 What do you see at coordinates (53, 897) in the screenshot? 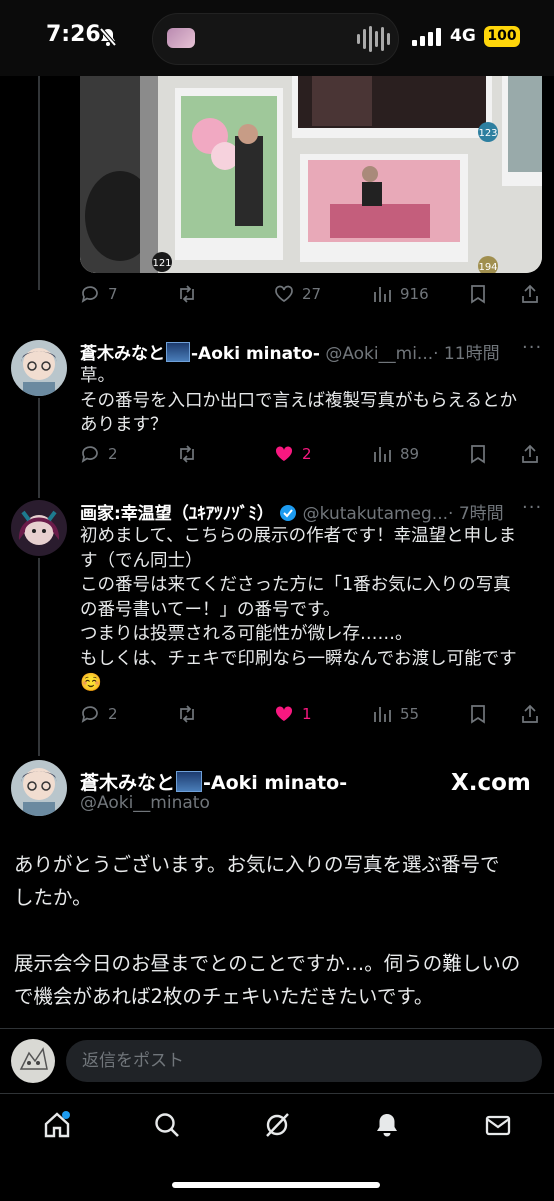
I see `post-text-line: したか。` at bounding box center [53, 897].